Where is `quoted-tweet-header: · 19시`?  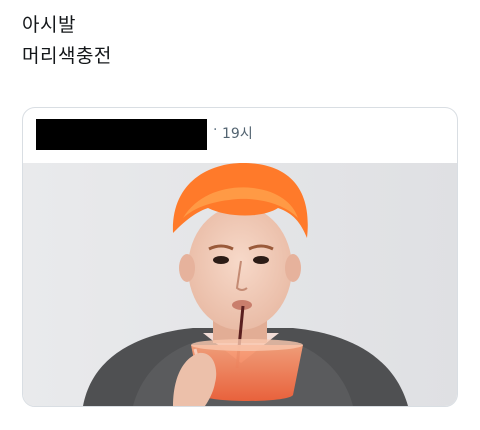
quoted-tweet-header: · 19시 is located at coordinates (240, 135).